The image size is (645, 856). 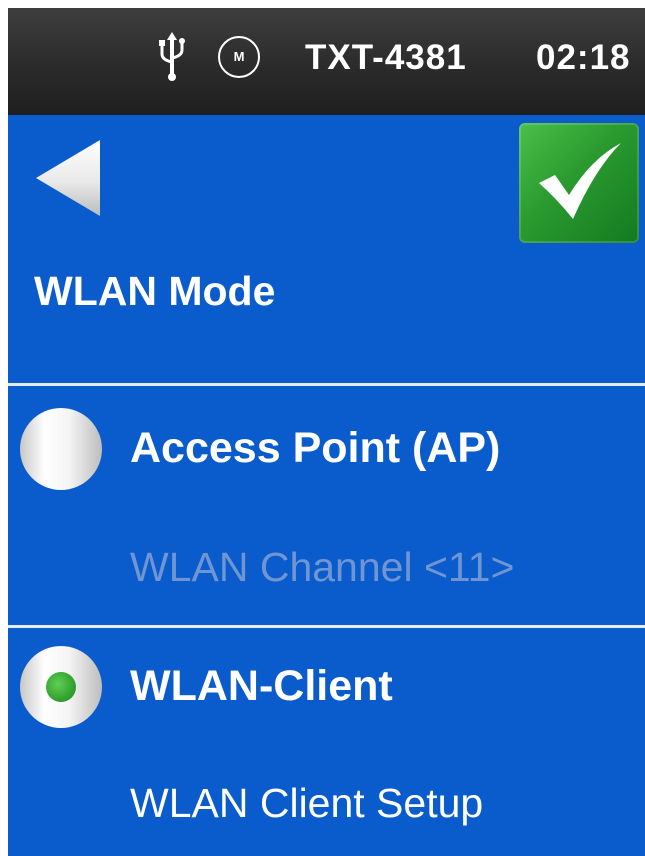 I want to click on radio-access-point, so click(x=61, y=449).